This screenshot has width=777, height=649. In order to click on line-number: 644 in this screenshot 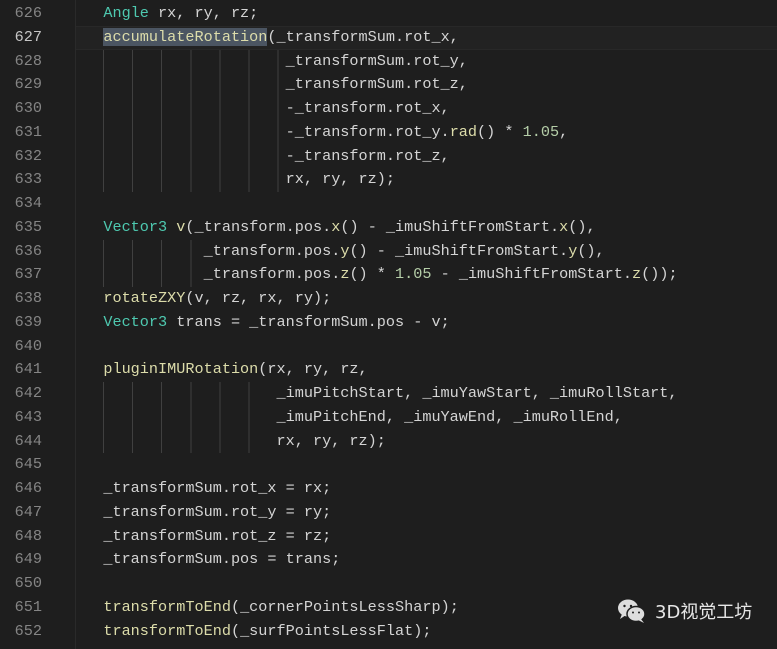, I will do `click(28, 440)`.